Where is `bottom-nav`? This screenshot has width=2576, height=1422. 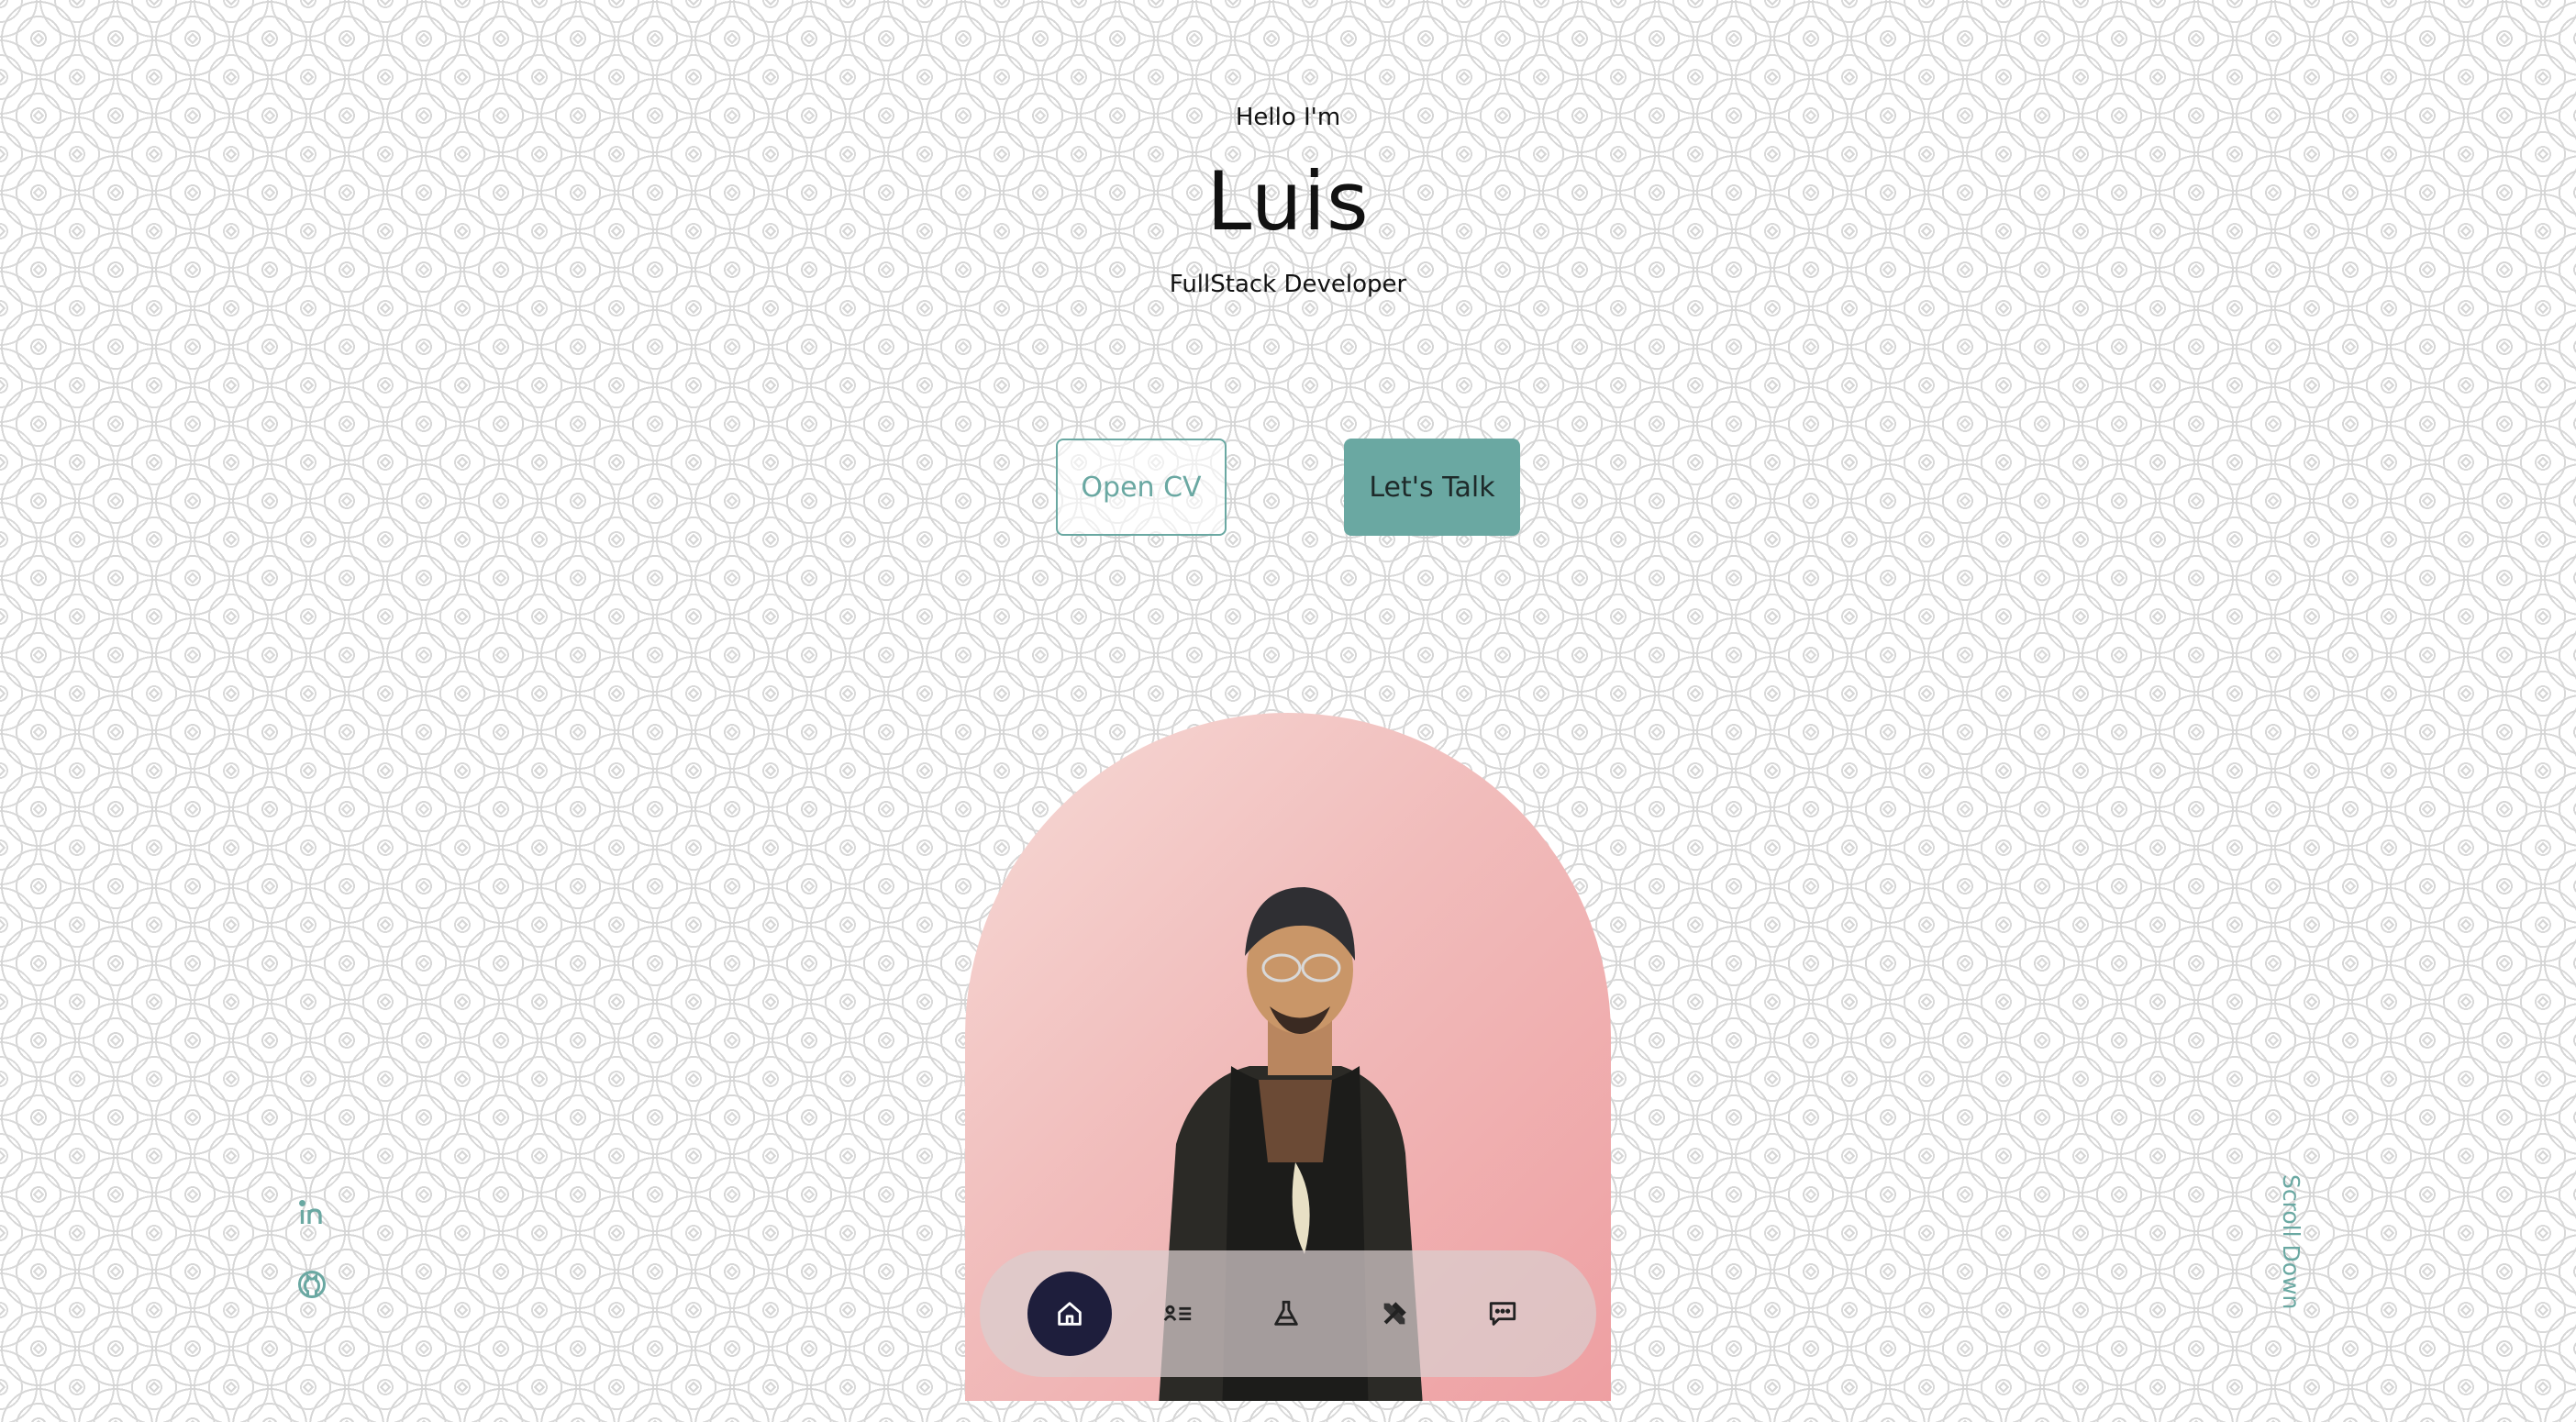 bottom-nav is located at coordinates (1288, 1313).